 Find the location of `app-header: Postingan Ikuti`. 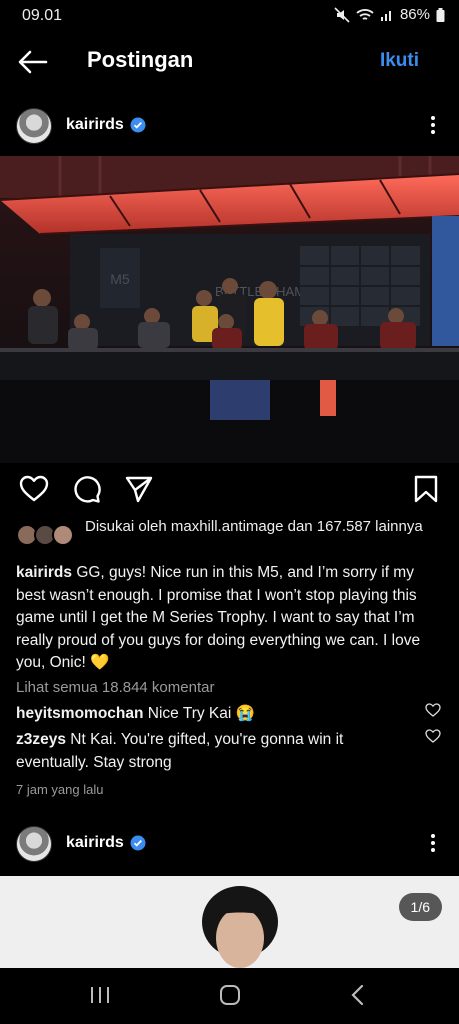

app-header: Postingan Ikuti is located at coordinates (229, 62).